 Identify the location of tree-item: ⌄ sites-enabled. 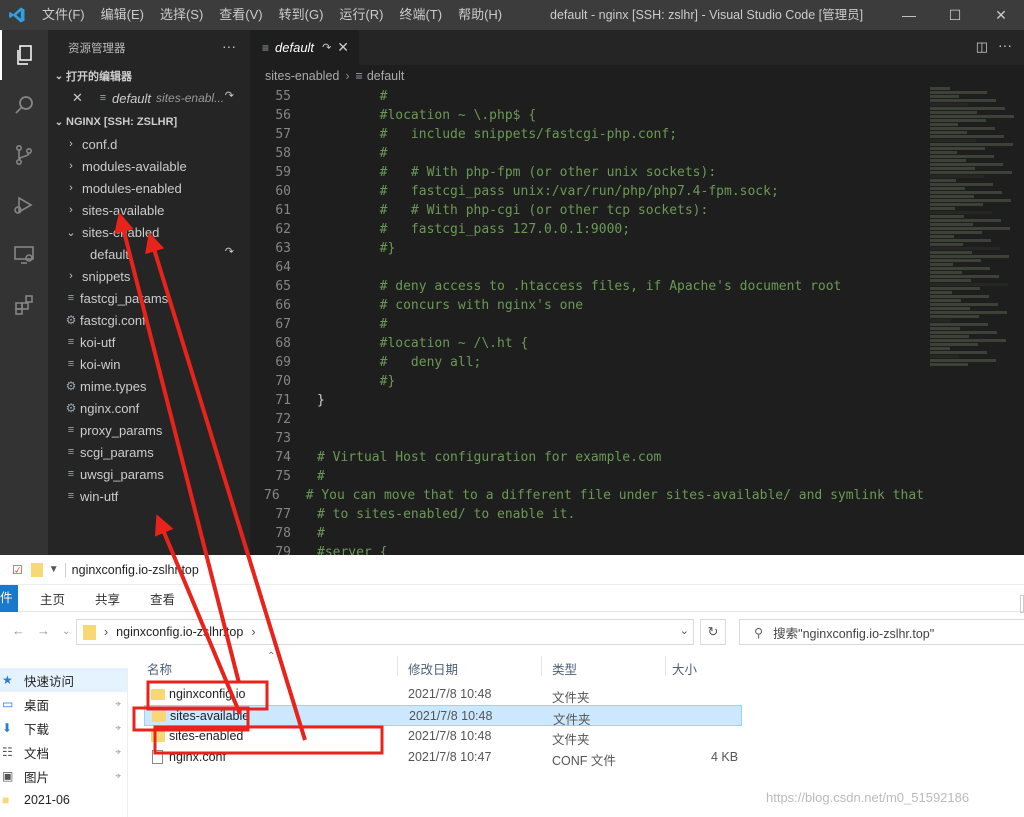
(149, 232).